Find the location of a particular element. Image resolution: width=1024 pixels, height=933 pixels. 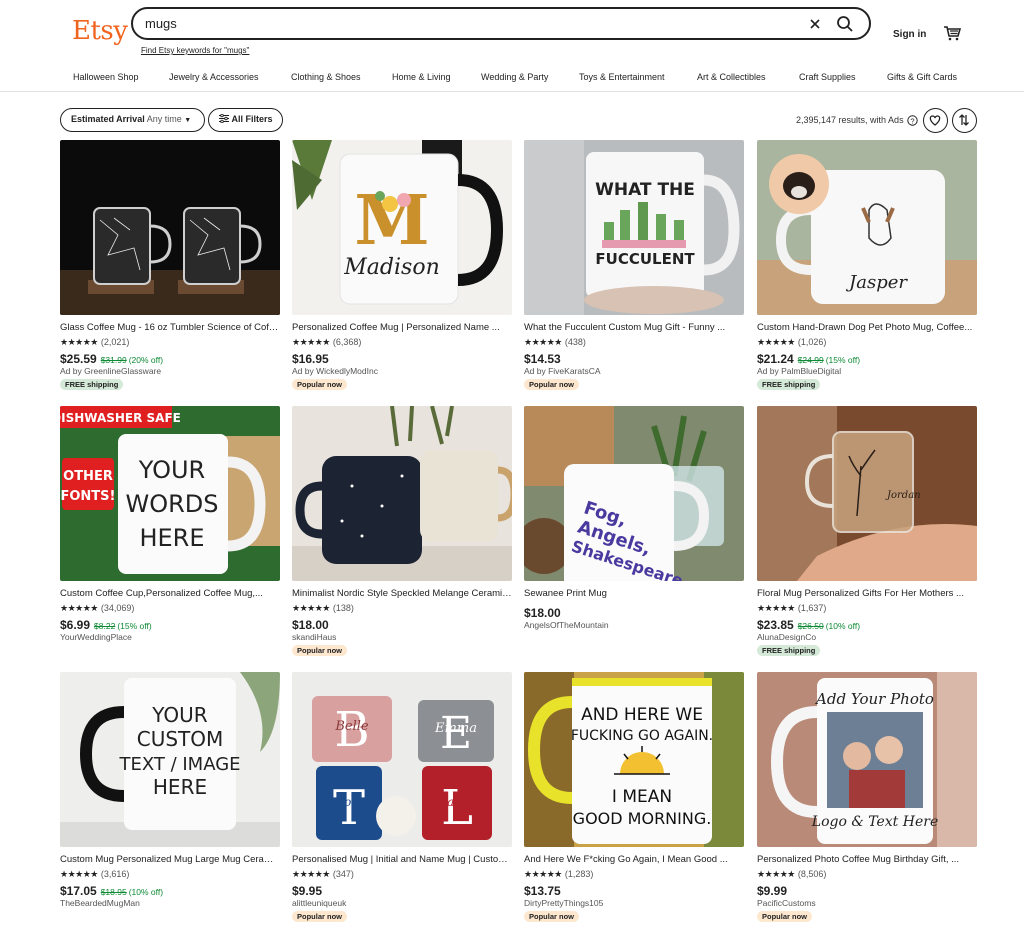

product-rating: ★★★★★ (138) is located at coordinates (323, 608).